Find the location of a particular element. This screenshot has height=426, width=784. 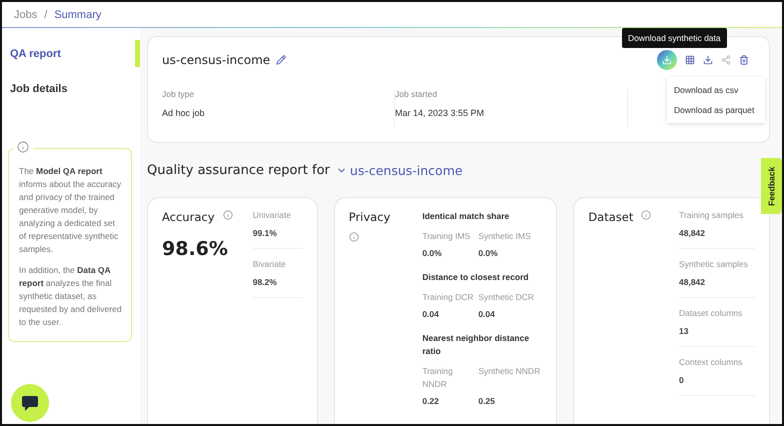

metric-value: 98.2% is located at coordinates (265, 282).